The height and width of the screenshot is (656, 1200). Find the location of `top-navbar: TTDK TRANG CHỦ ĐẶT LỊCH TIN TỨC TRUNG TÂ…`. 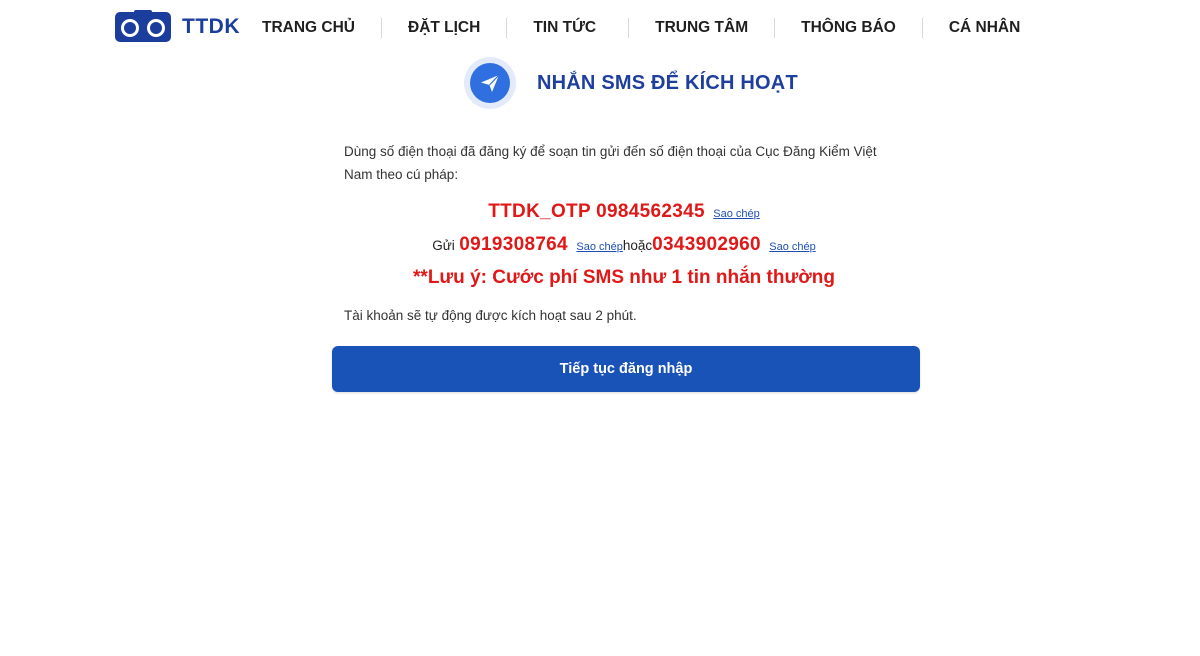

top-navbar: TTDK TRANG CHỦ ĐẶT LỊCH TIN TỨC TRUNG TÂ… is located at coordinates (600, 28).